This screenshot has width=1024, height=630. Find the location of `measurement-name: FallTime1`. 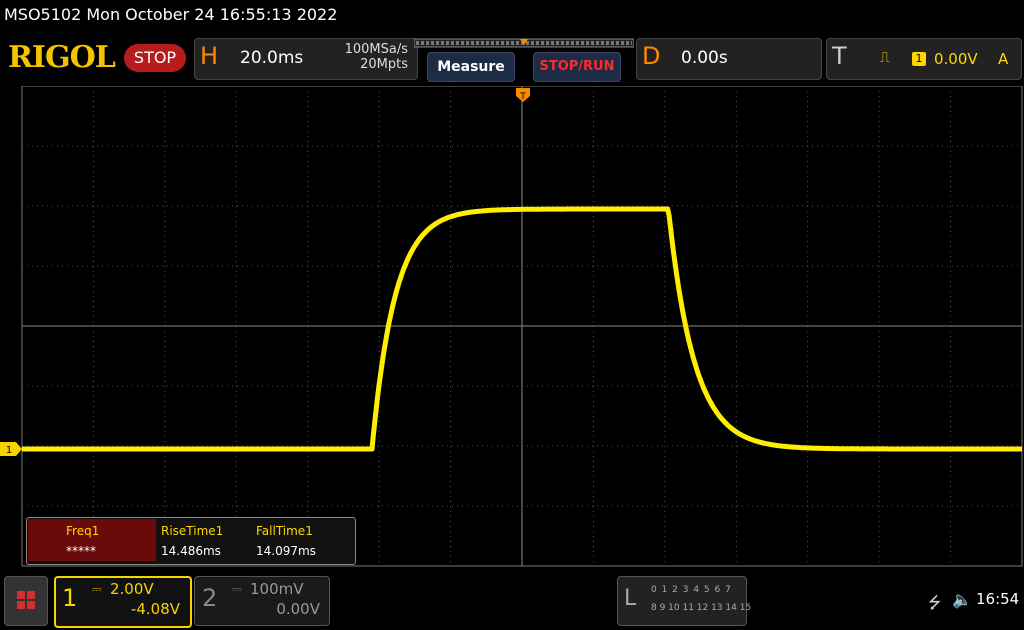

measurement-name: FallTime1 is located at coordinates (284, 531).